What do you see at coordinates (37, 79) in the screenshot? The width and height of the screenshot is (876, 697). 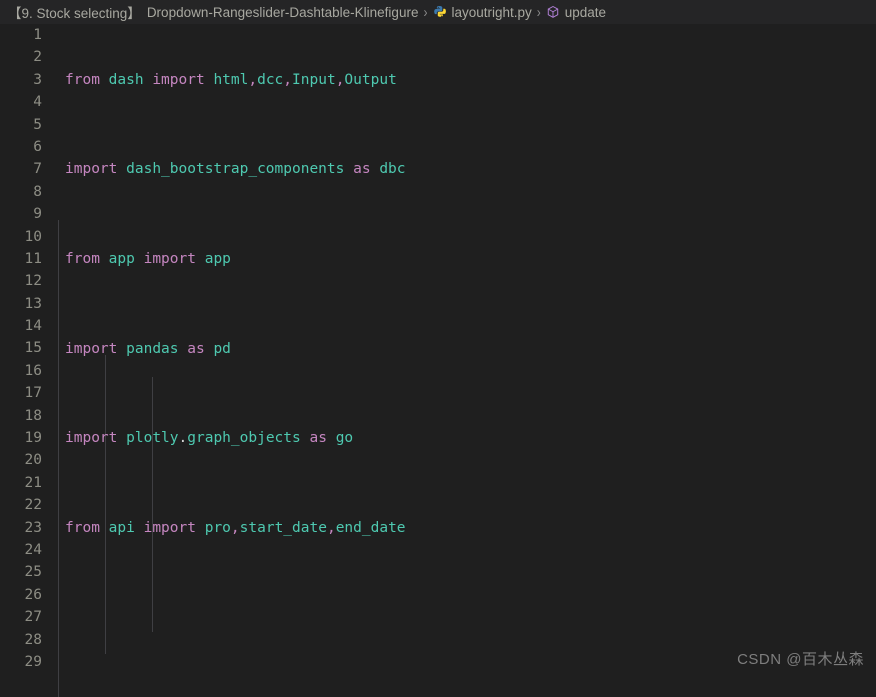 I see `line-number: 3` at bounding box center [37, 79].